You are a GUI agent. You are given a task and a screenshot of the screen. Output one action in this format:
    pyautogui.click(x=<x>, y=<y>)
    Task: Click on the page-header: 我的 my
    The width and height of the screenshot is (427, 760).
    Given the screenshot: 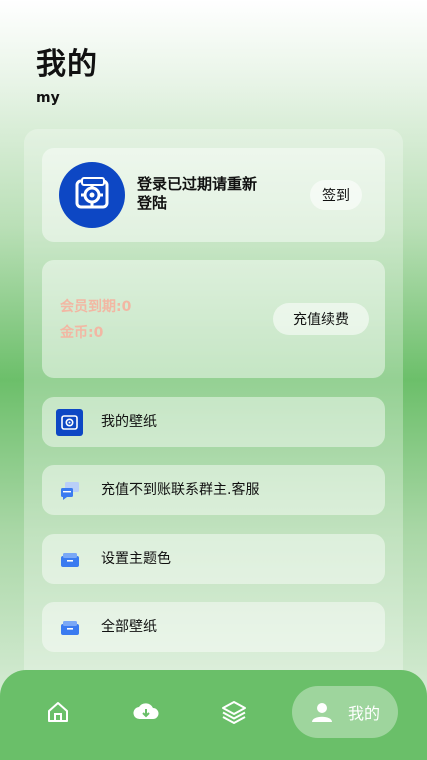 What is the action you would take?
    pyautogui.click(x=67, y=76)
    